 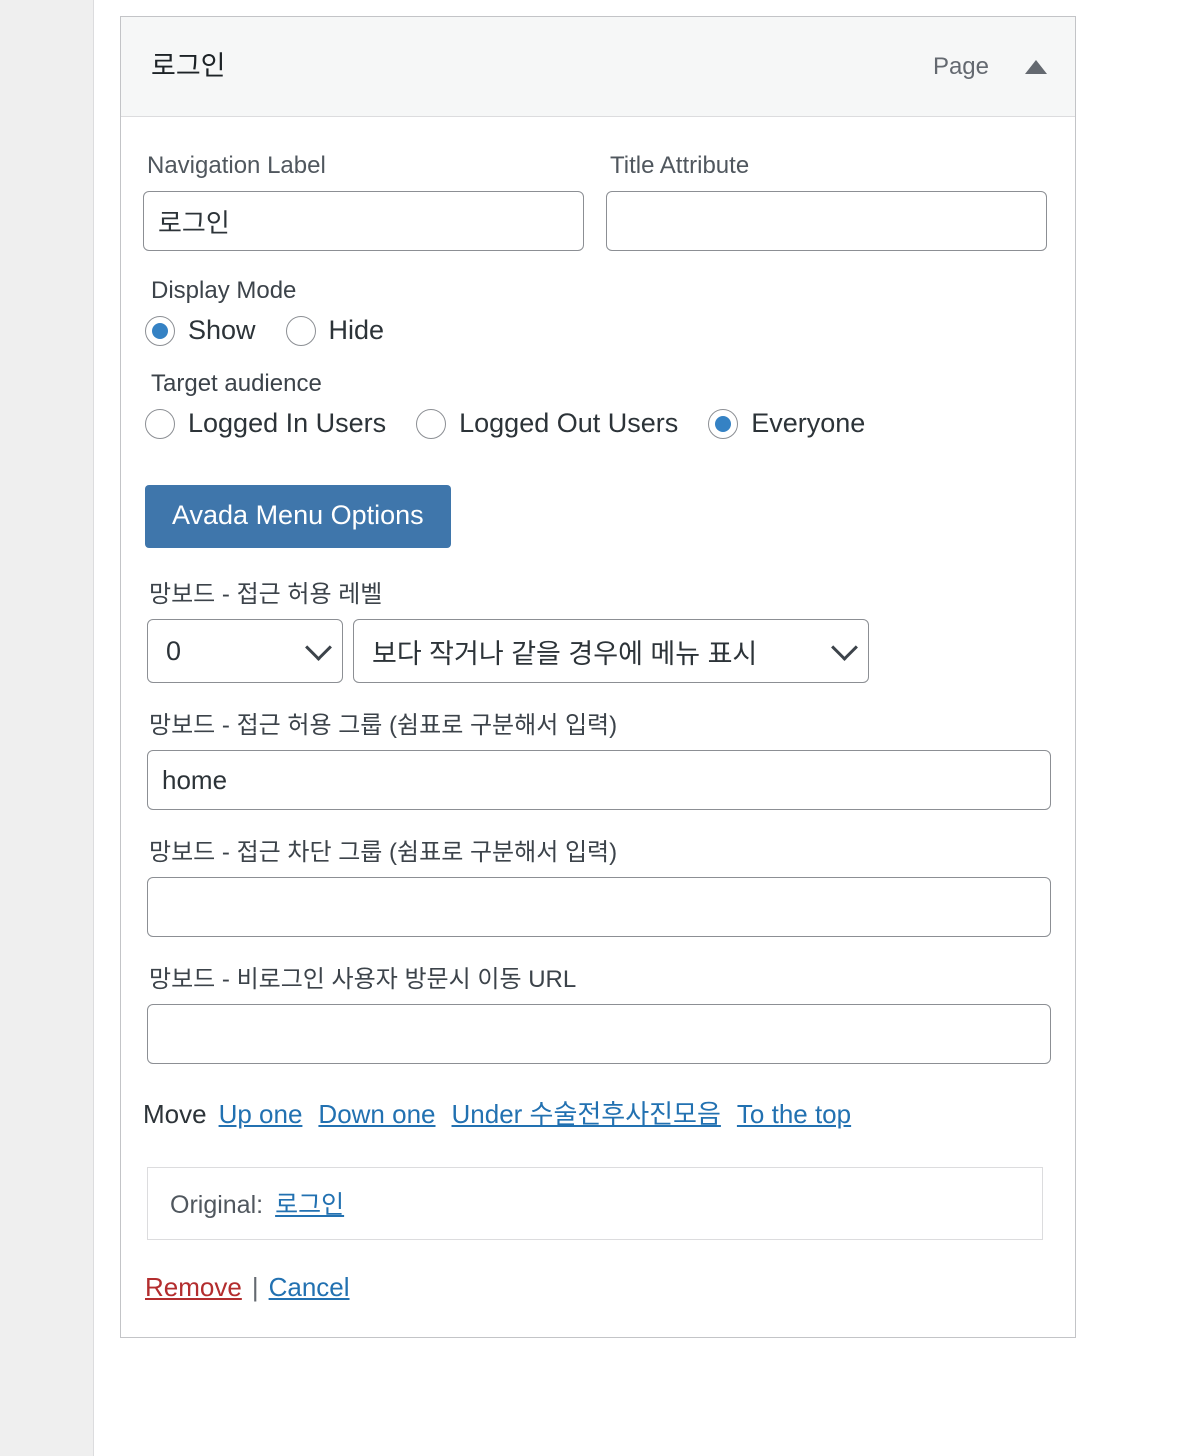 What do you see at coordinates (300, 330) in the screenshot?
I see `radio-hide-icon` at bounding box center [300, 330].